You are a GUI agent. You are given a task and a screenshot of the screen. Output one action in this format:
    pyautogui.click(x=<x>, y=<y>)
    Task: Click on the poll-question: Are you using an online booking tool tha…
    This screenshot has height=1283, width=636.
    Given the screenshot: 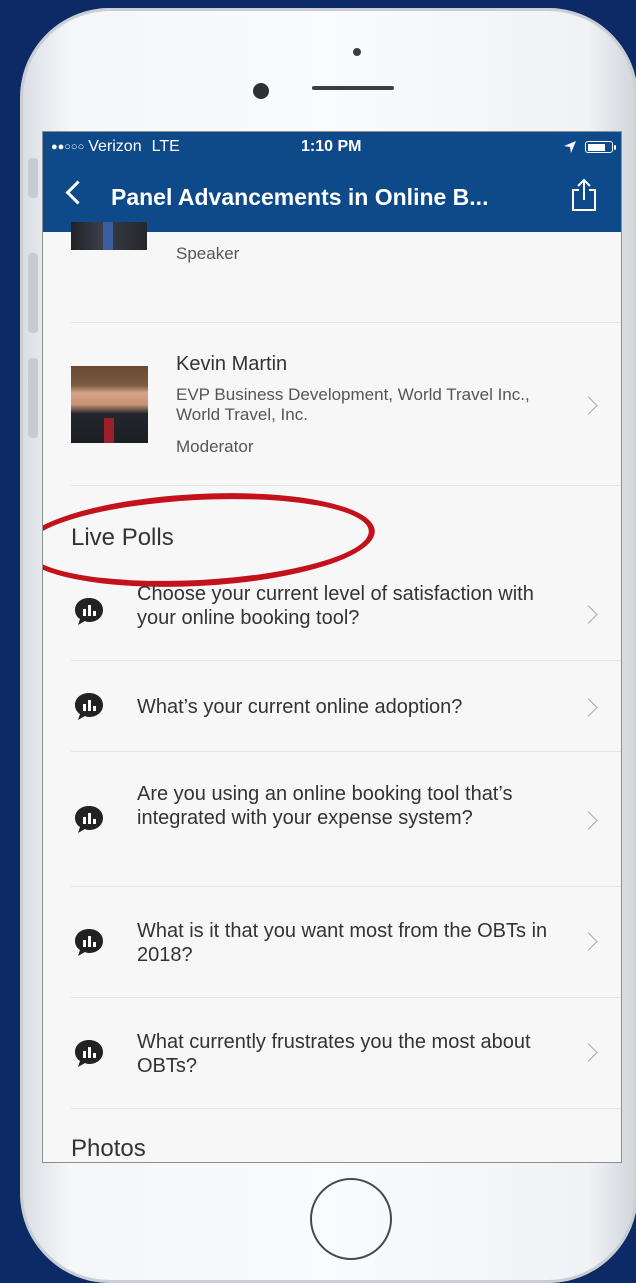 What is the action you would take?
    pyautogui.click(x=325, y=806)
    